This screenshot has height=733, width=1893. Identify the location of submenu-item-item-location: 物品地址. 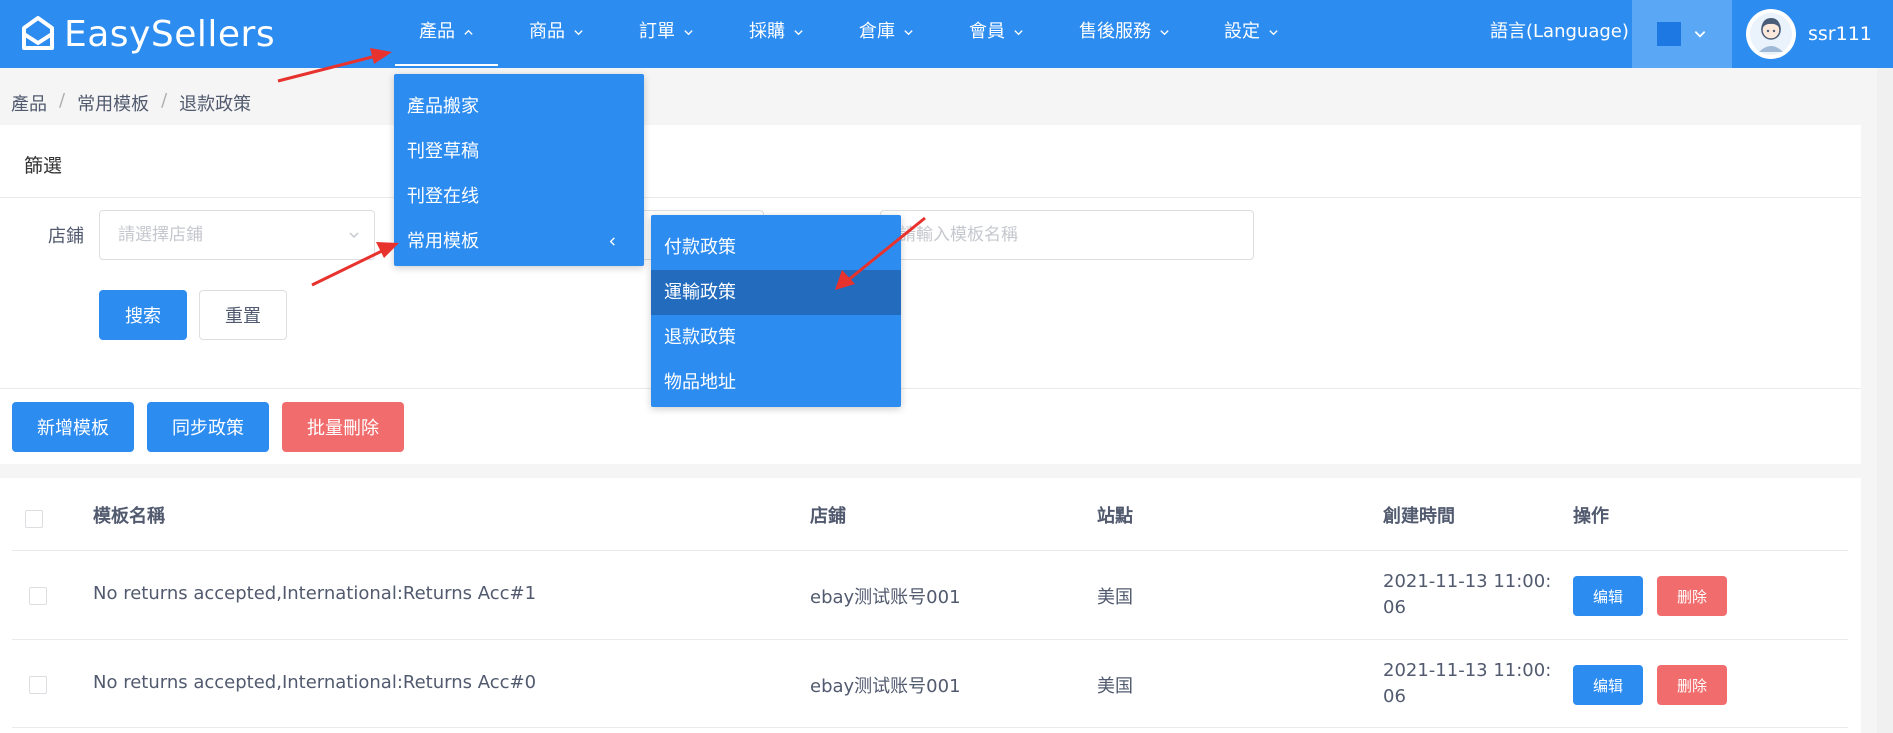
(776, 382).